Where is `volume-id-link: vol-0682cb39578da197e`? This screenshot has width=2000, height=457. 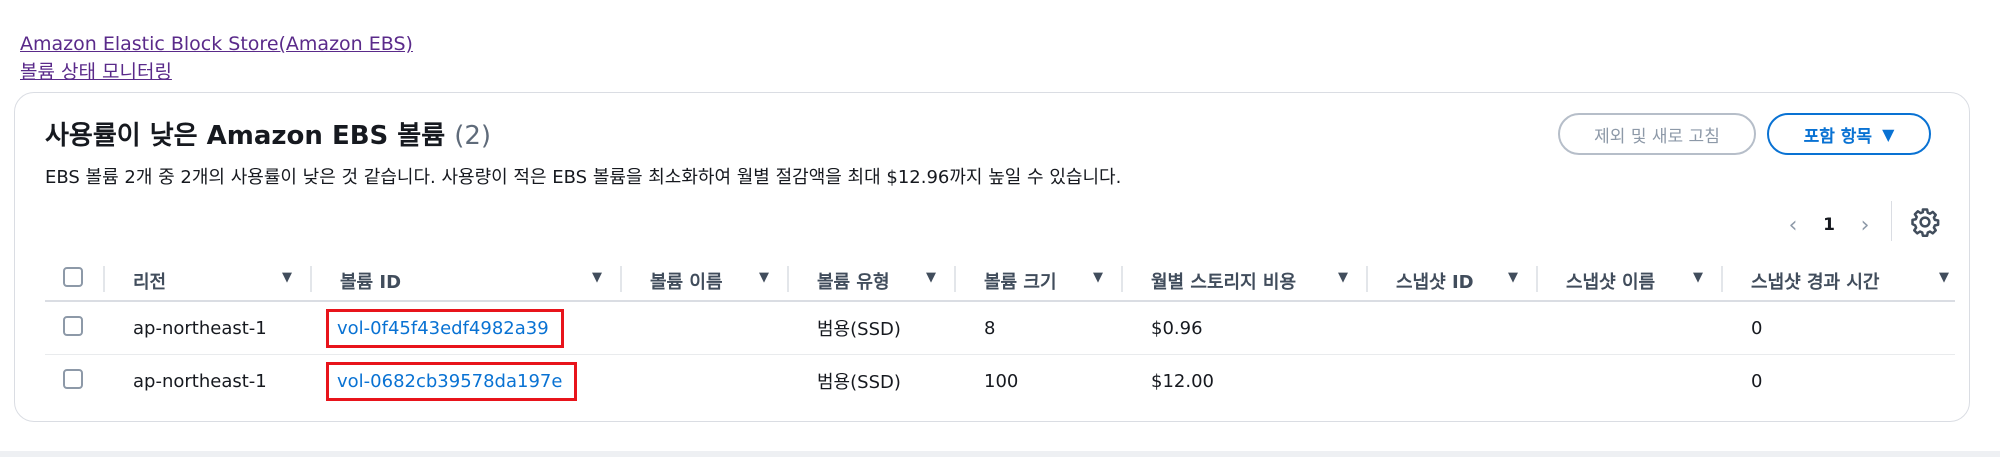 volume-id-link: vol-0682cb39578da197e is located at coordinates (449, 381).